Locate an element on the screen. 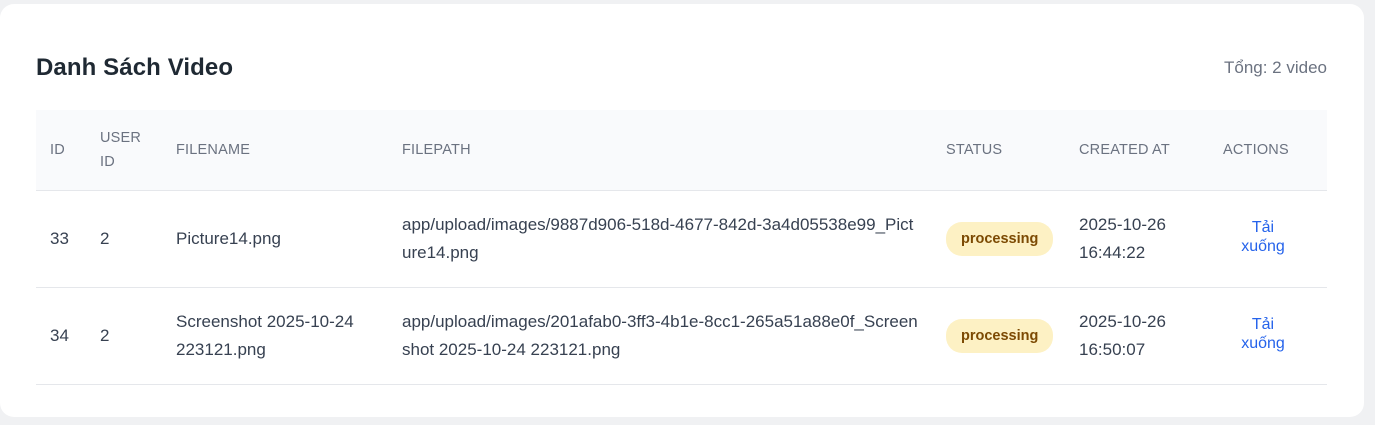  cell-created-at: 2025-10-26 16:44:22 is located at coordinates (1137, 239).